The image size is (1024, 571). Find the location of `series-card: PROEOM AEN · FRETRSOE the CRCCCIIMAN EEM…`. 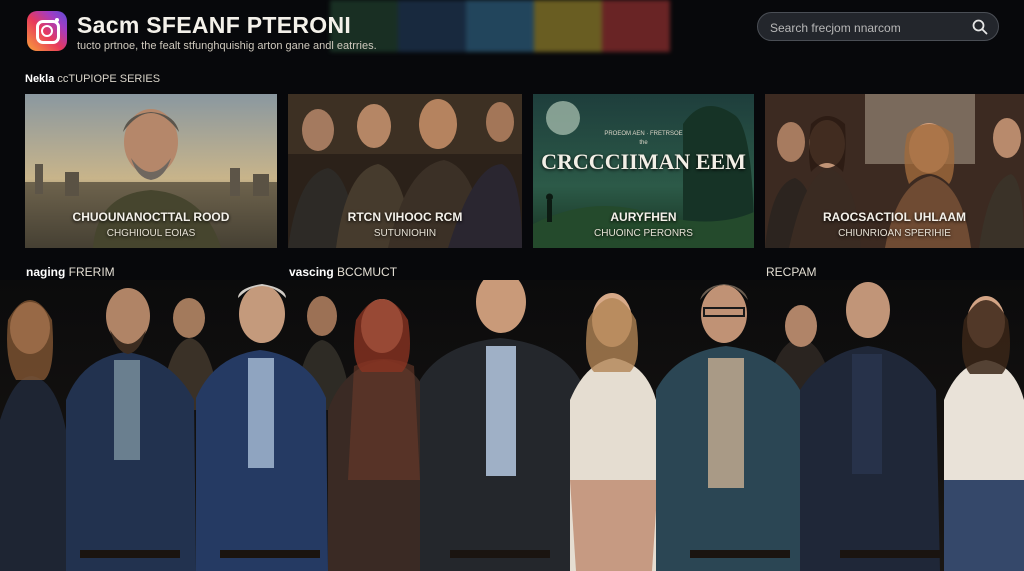

series-card: PROEOM AEN · FRETRSOE the CRCCCIIMAN EEM… is located at coordinates (643, 171).